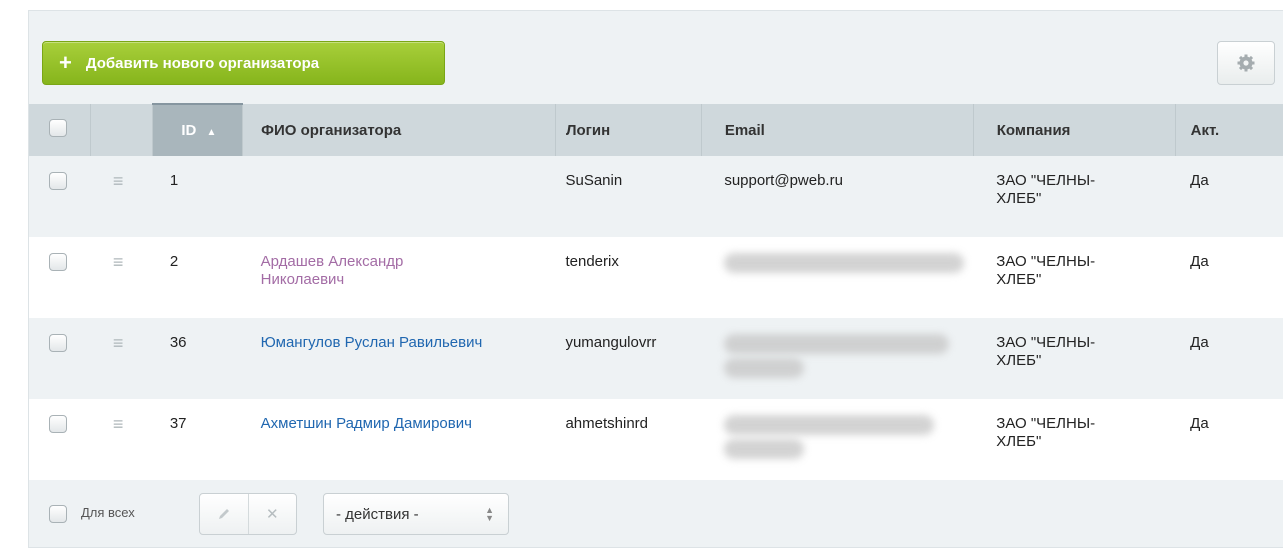  I want to click on delete-button: ✕, so click(272, 514).